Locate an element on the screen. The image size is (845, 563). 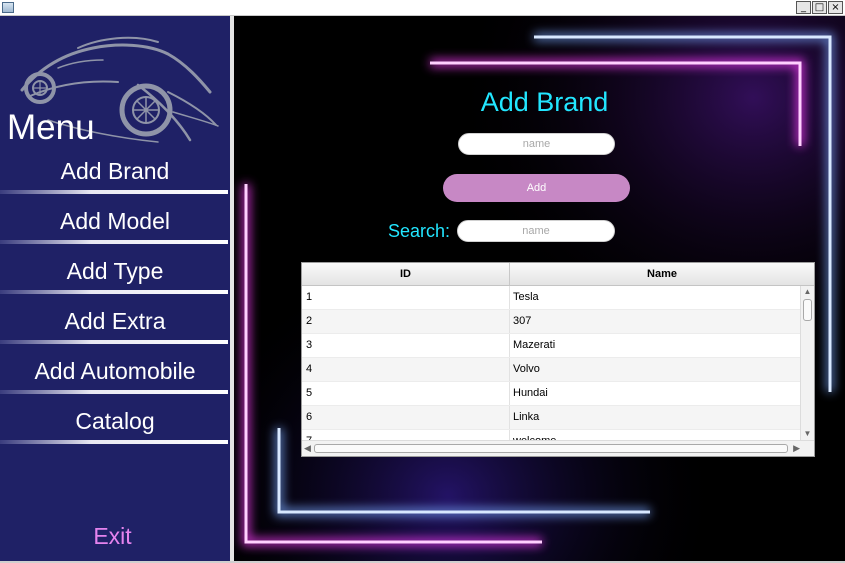
horizontal-scrollbar: ◀ ▶ is located at coordinates (558, 448).